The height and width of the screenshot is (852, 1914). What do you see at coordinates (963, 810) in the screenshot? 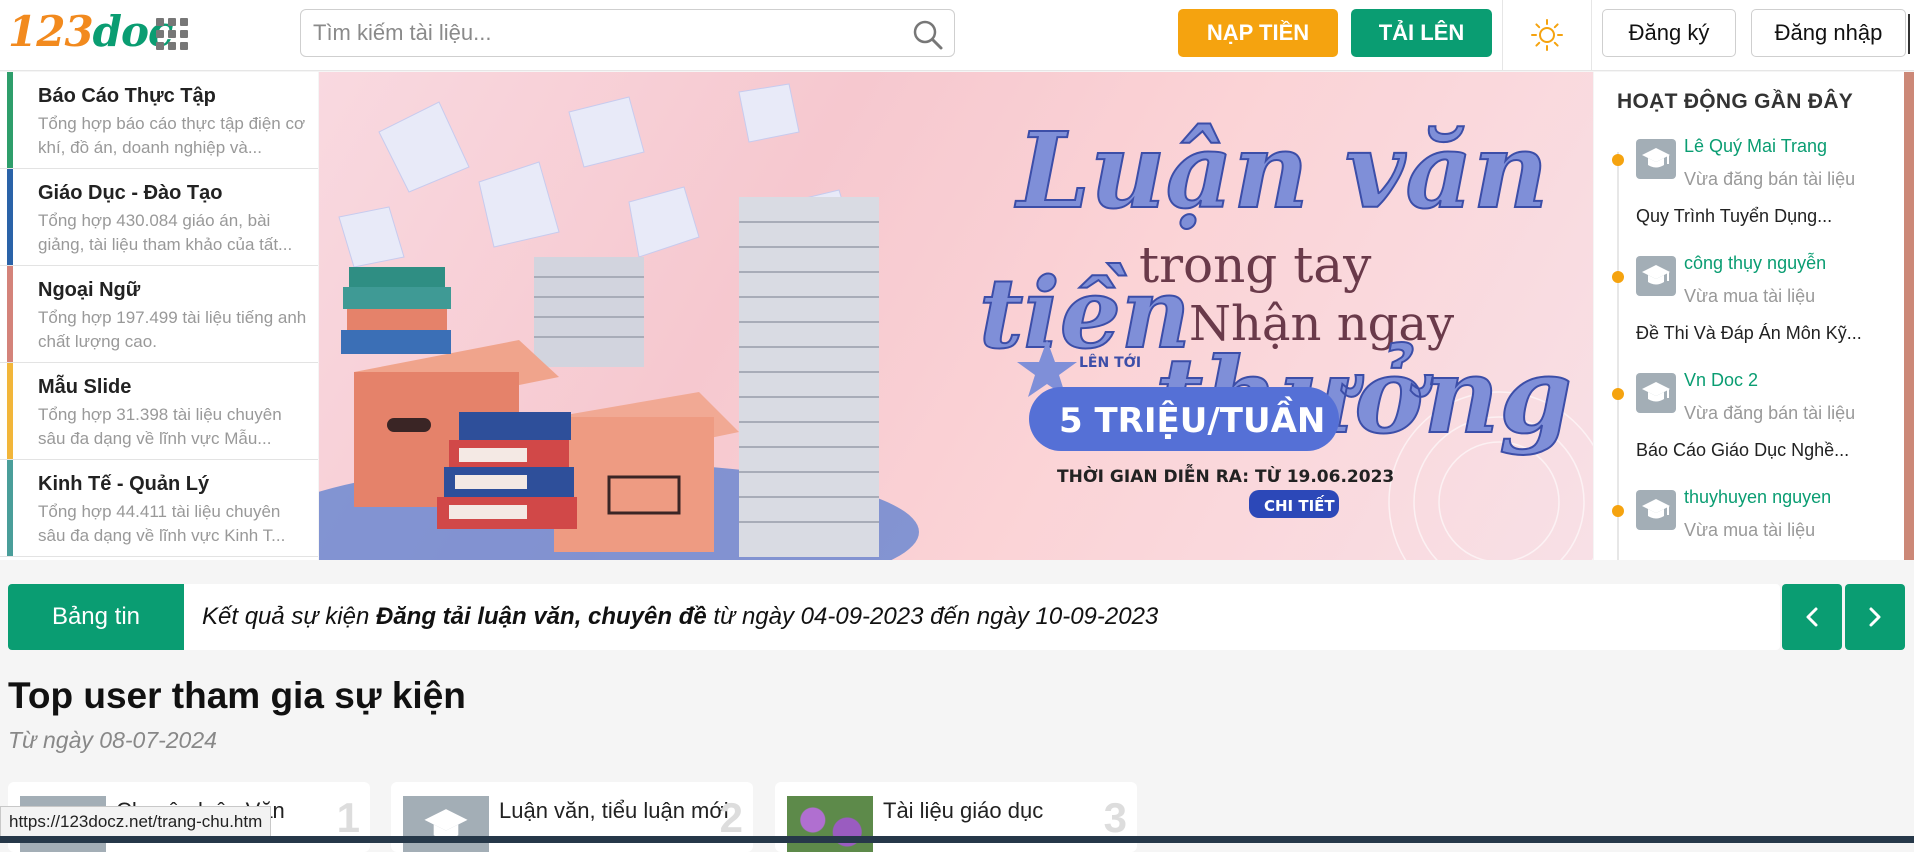
I see `top-user-name: Tài liệu giáo dục` at bounding box center [963, 810].